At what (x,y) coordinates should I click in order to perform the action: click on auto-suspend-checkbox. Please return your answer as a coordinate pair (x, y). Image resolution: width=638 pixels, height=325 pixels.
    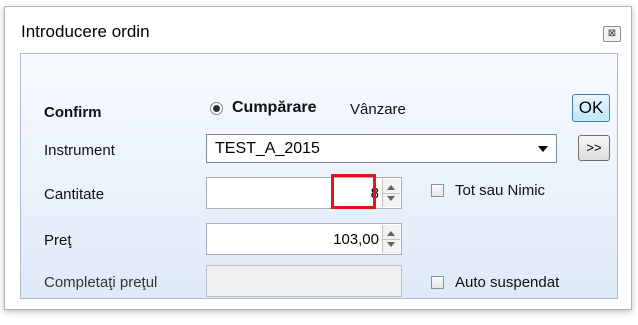
    Looking at the image, I should click on (437, 282).